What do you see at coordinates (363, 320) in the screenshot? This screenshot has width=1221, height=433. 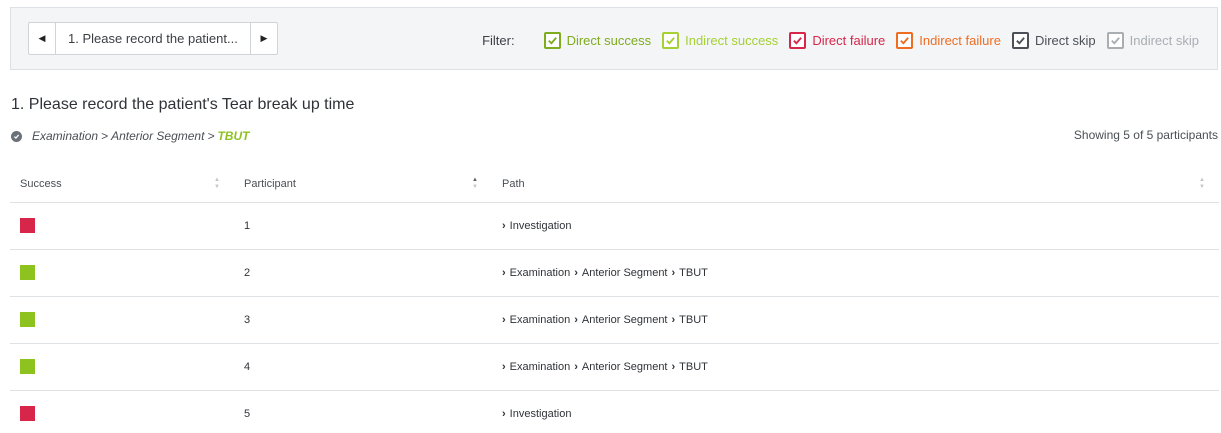 I see `participant-cell: 3` at bounding box center [363, 320].